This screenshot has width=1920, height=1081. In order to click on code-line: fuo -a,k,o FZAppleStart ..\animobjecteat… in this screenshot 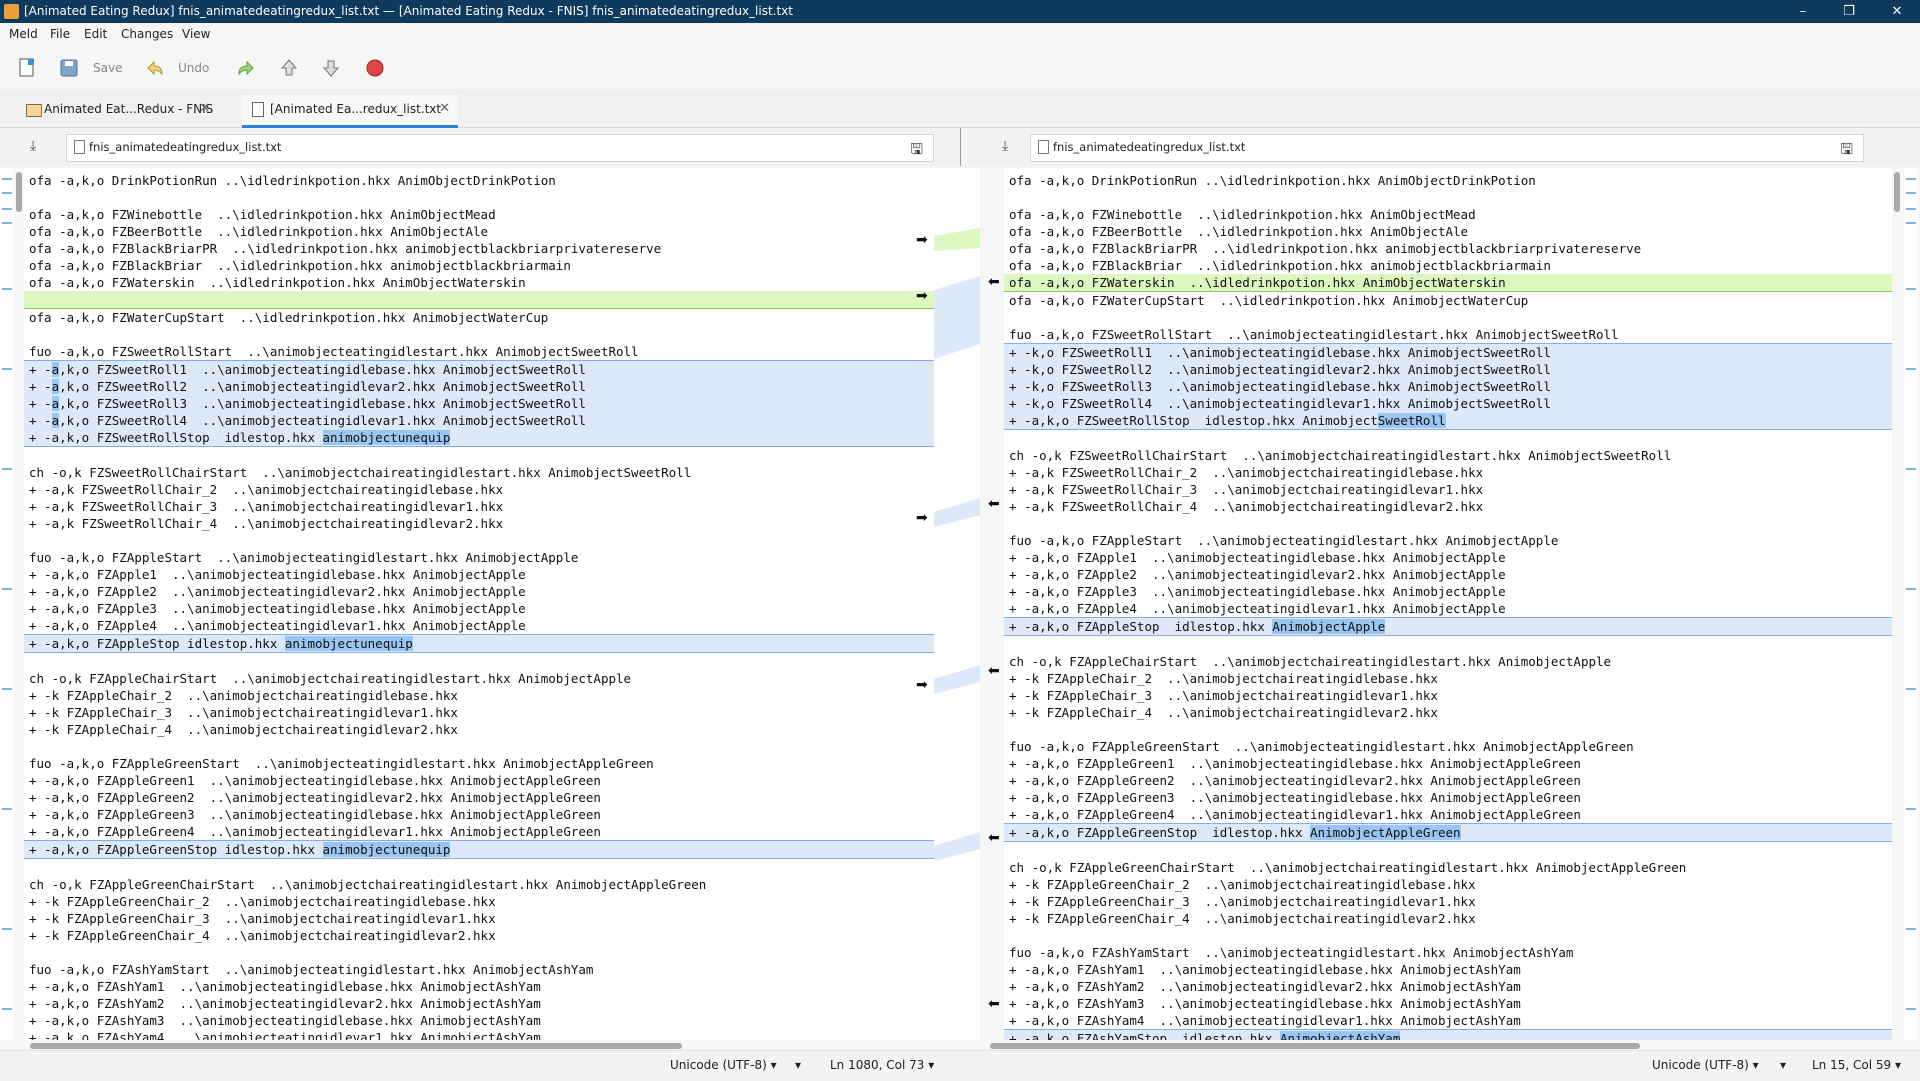, I will do `click(1284, 540)`.